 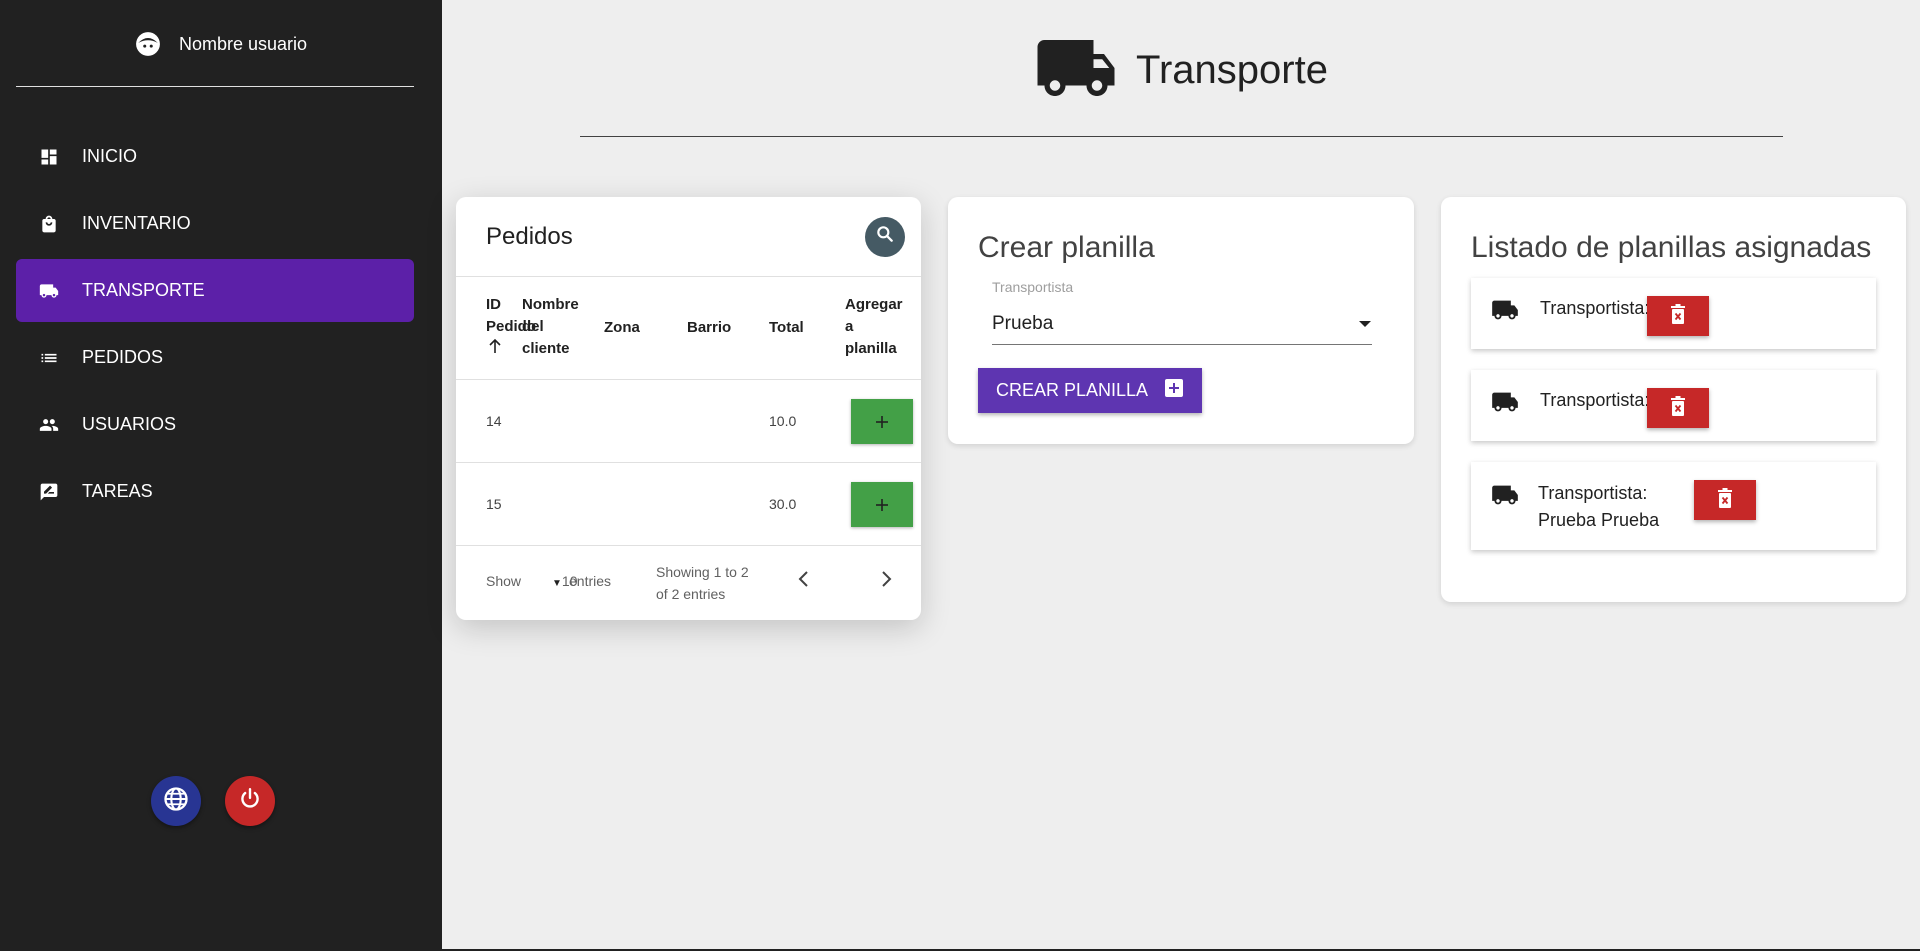 What do you see at coordinates (1671, 247) in the screenshot?
I see `listado-title: Listado de planillas asignadas` at bounding box center [1671, 247].